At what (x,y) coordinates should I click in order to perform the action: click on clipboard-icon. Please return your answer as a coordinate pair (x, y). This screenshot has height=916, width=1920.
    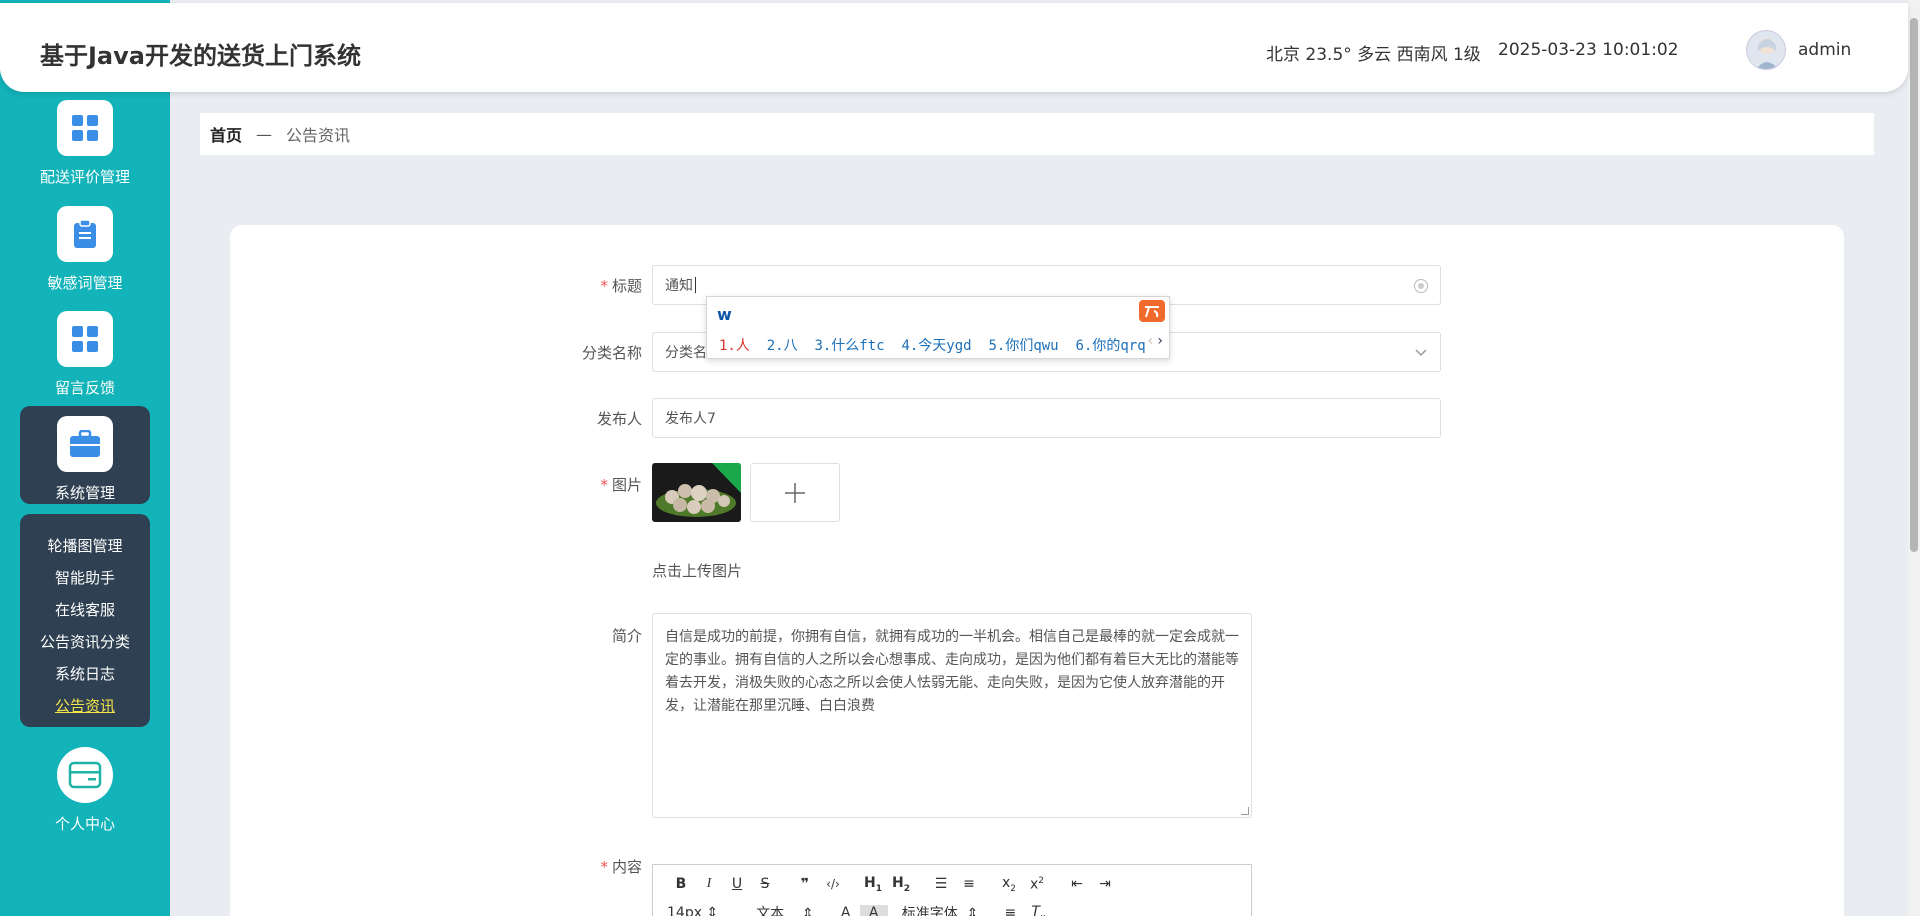
    Looking at the image, I should click on (85, 234).